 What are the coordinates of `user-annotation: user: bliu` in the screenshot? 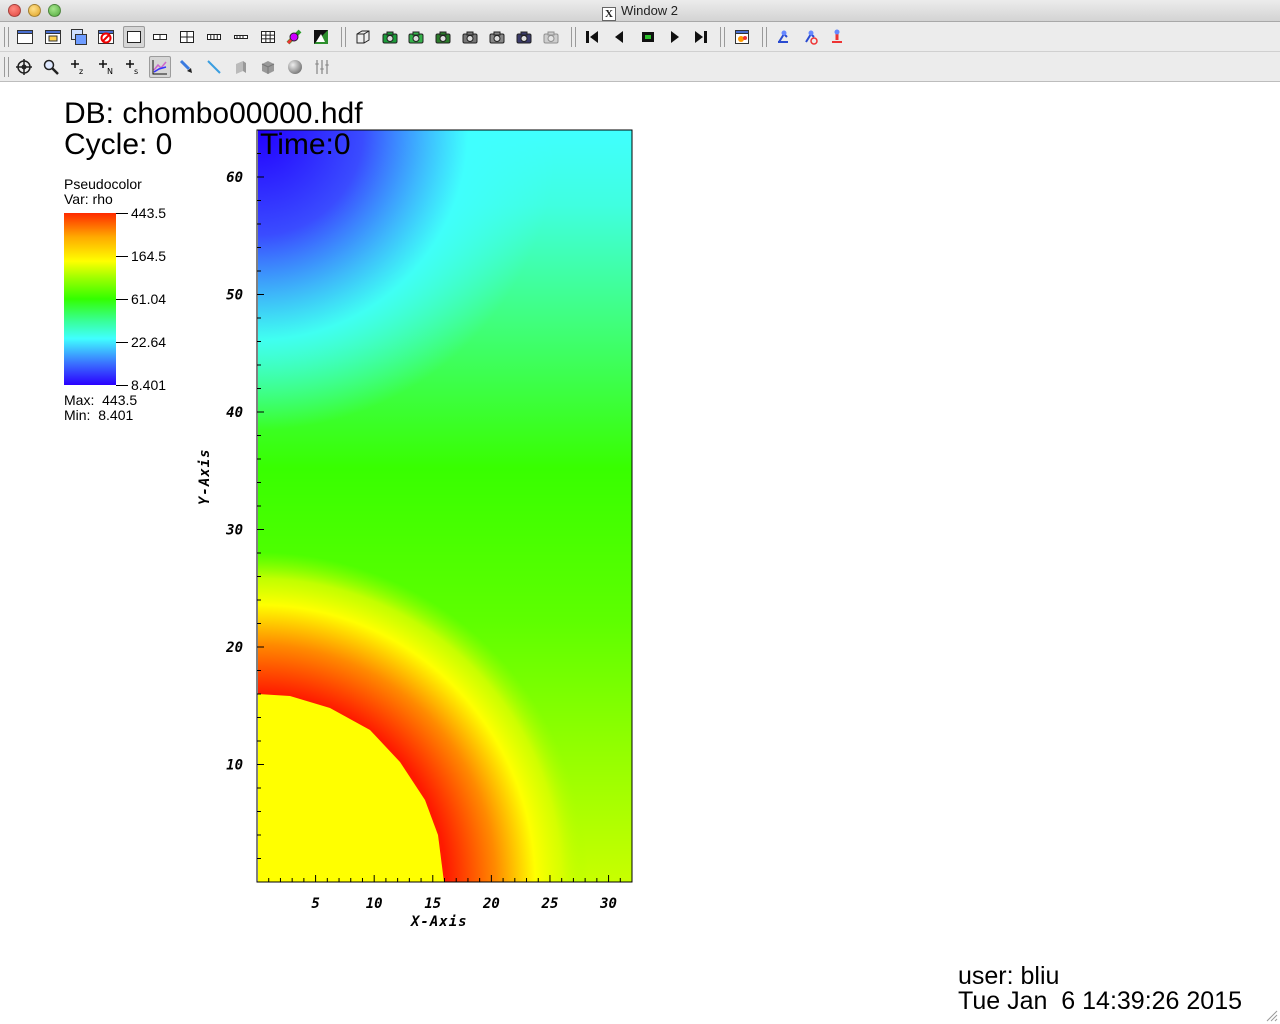 It's located at (1009, 976).